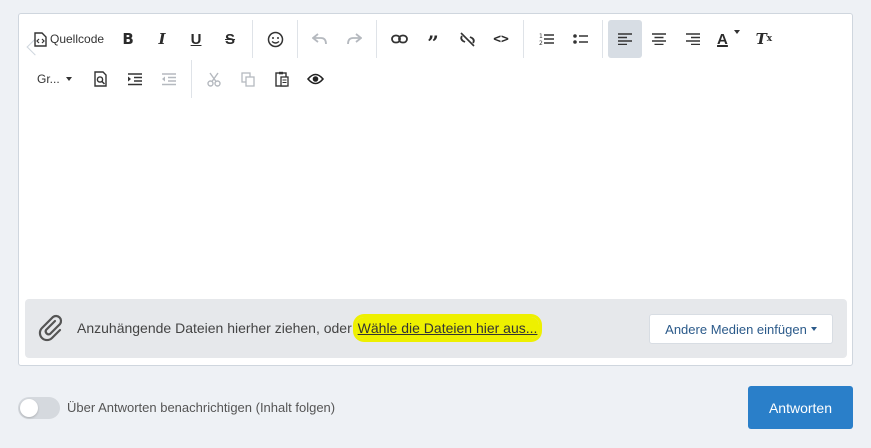  Describe the element at coordinates (196, 39) in the screenshot. I see `underline-button: U` at that location.